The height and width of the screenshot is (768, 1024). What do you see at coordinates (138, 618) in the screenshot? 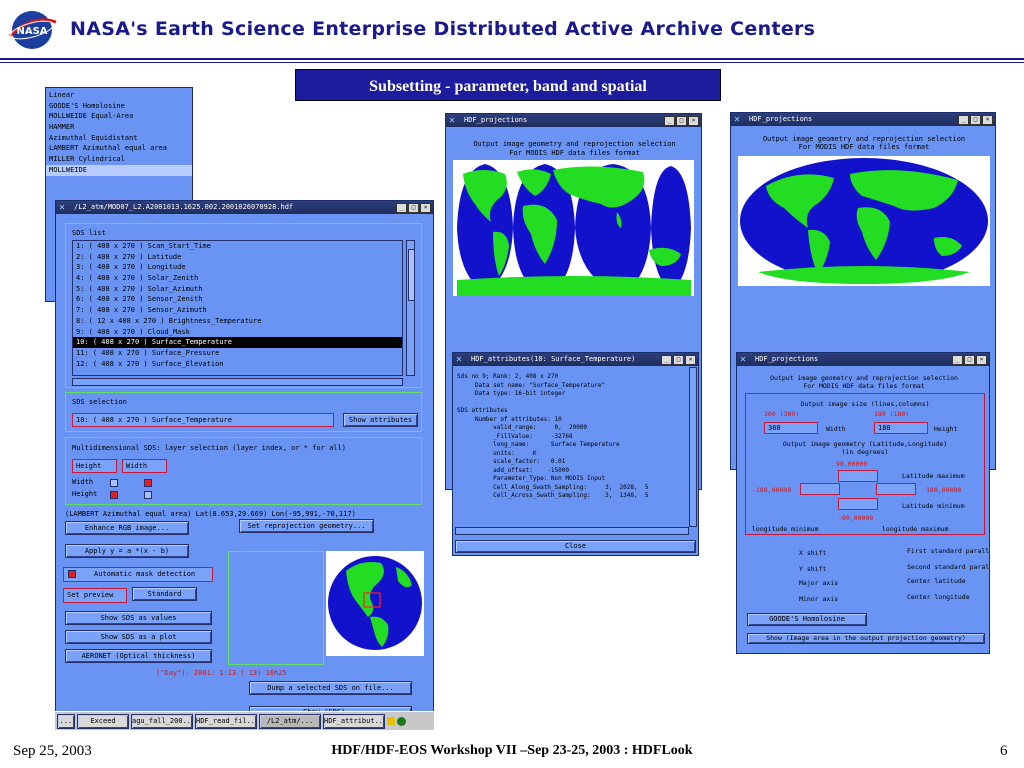
I see `show-values-button: Show SDS as values` at bounding box center [138, 618].